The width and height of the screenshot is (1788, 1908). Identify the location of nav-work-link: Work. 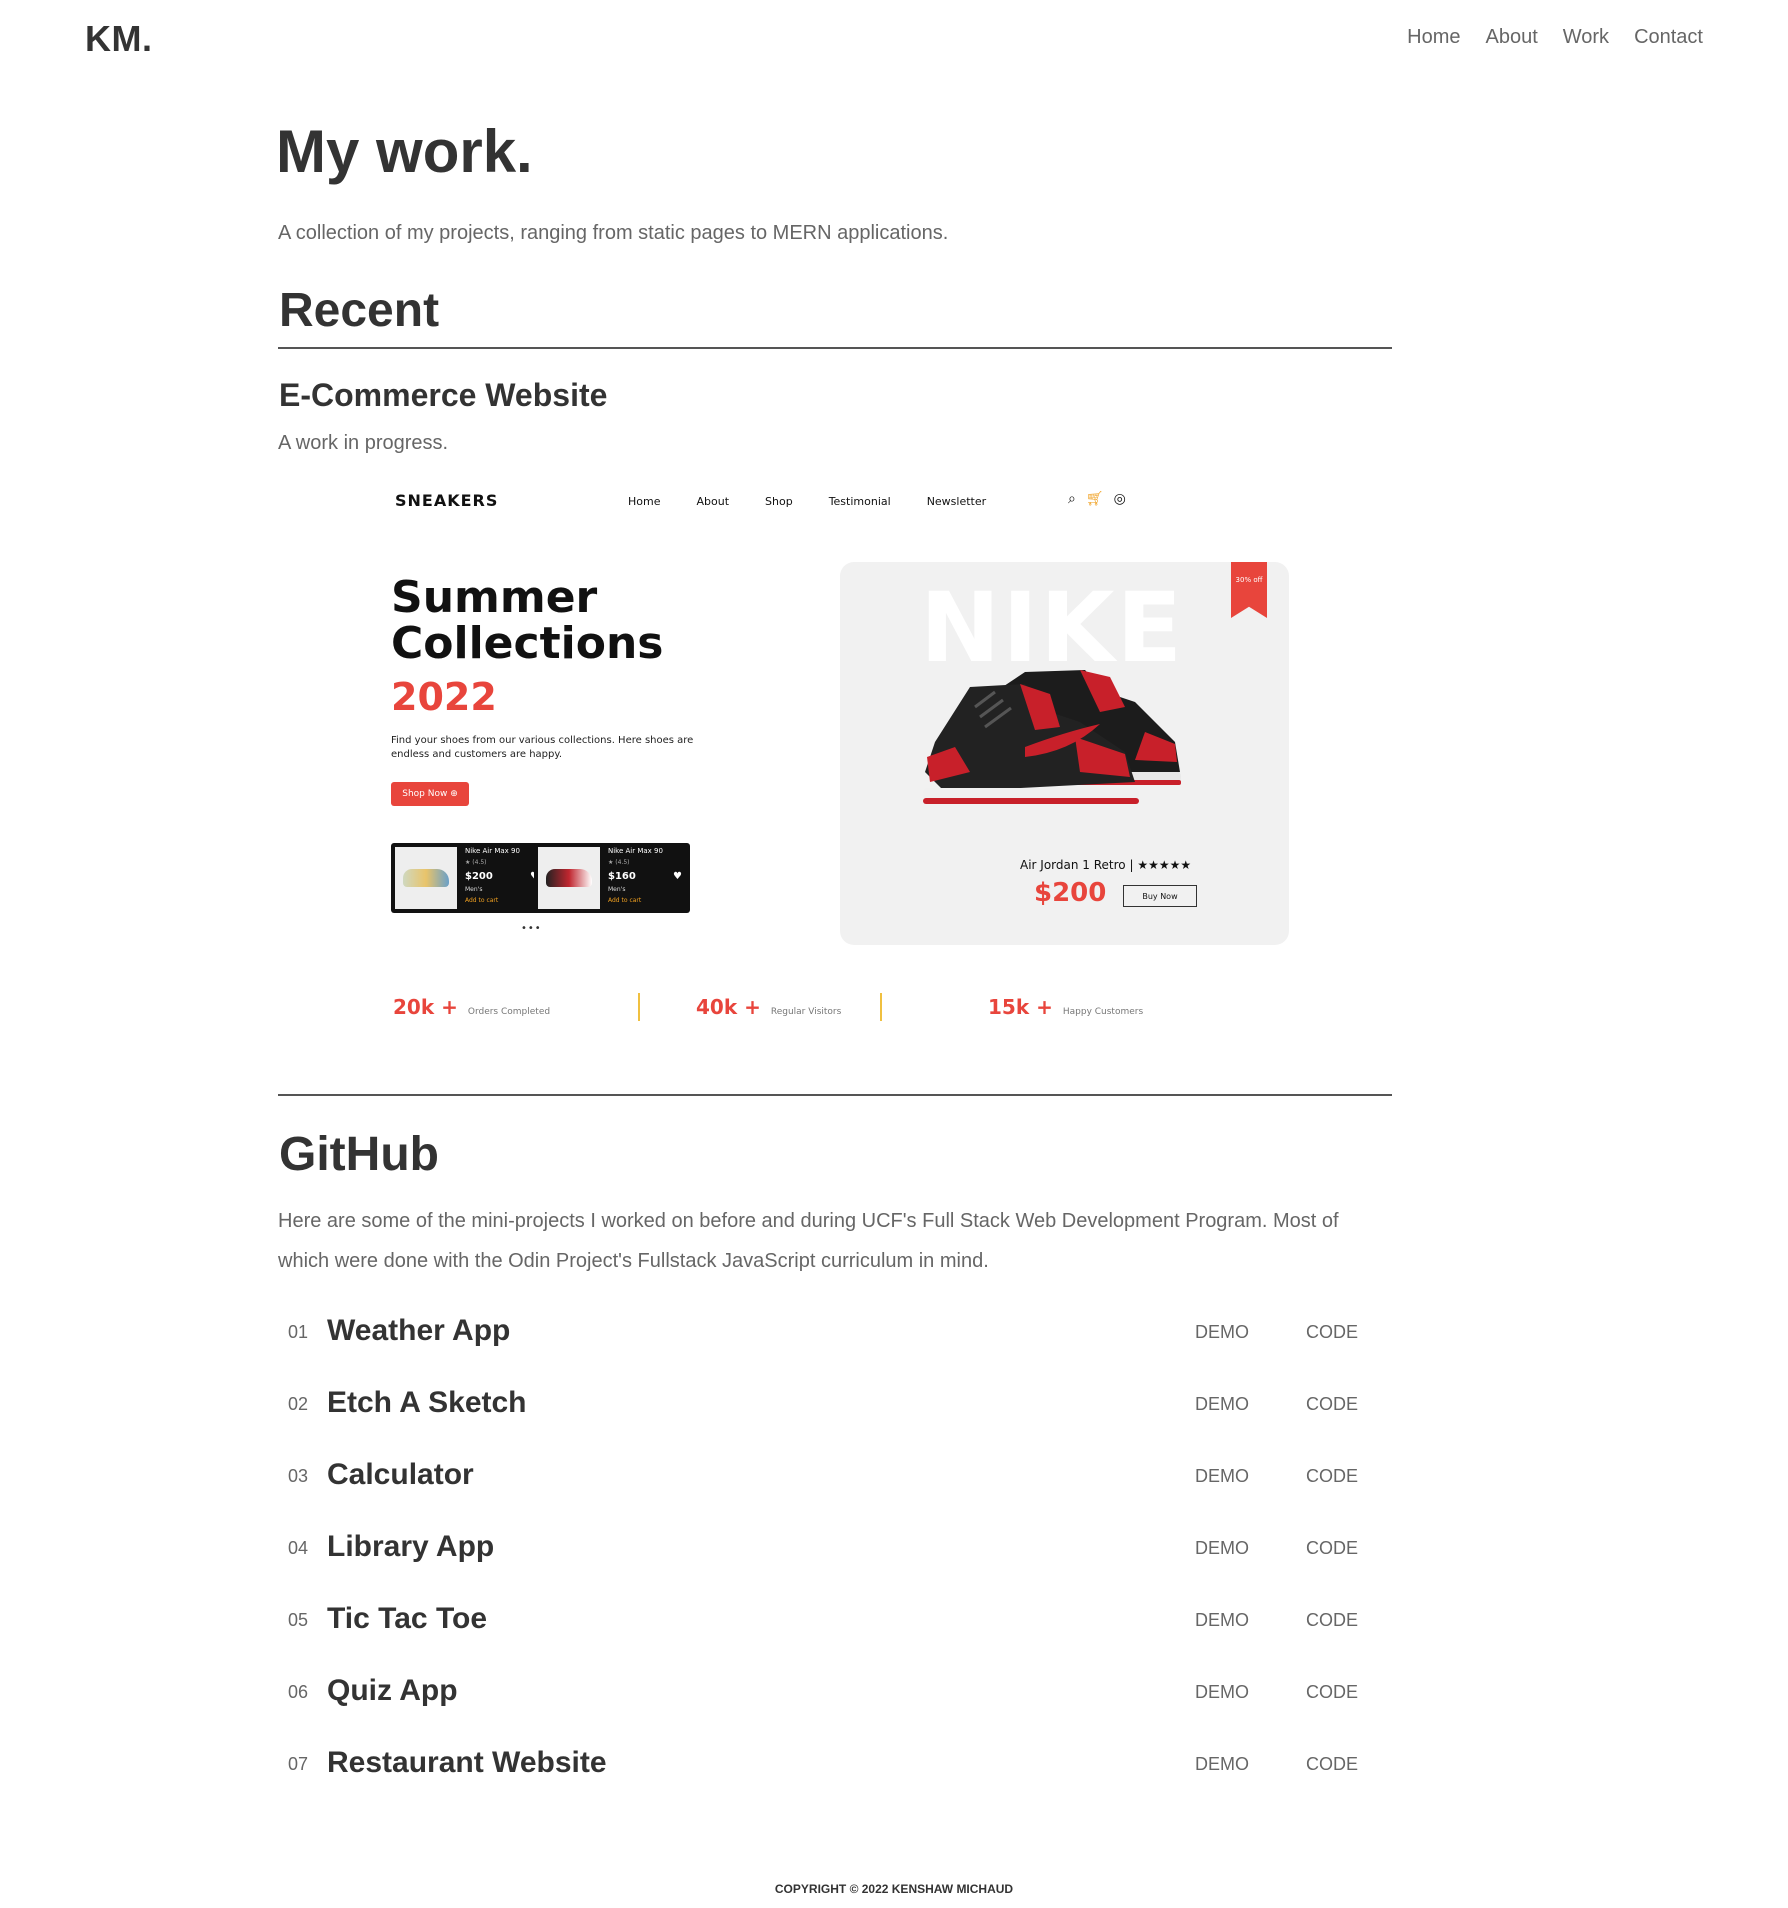
(1586, 37).